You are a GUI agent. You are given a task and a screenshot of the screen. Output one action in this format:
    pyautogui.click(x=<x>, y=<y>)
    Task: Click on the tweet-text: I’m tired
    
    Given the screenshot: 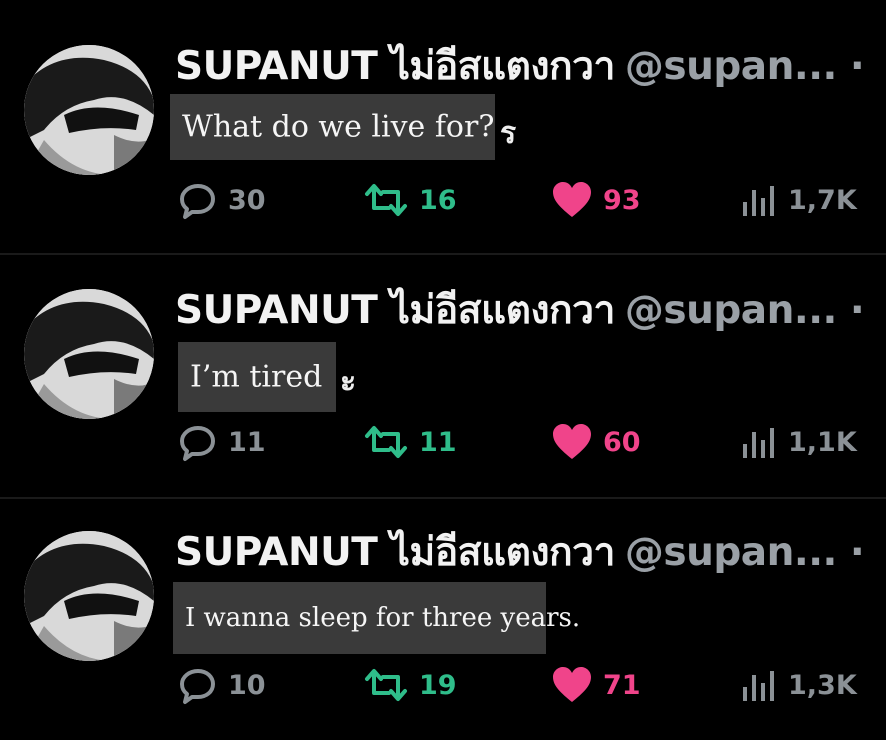 What is the action you would take?
    pyautogui.click(x=256, y=377)
    